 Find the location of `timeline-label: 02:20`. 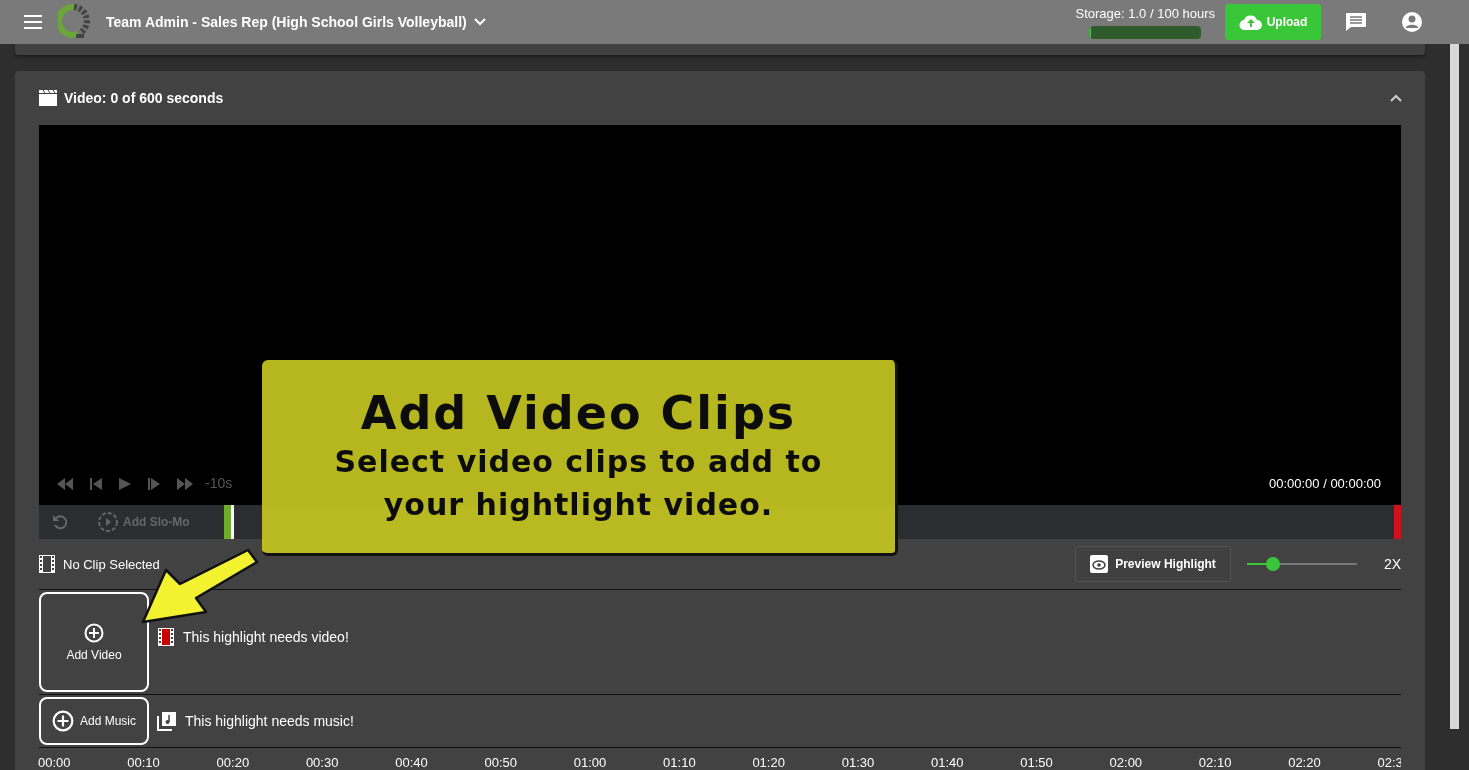

timeline-label: 02:20 is located at coordinates (1305, 762).